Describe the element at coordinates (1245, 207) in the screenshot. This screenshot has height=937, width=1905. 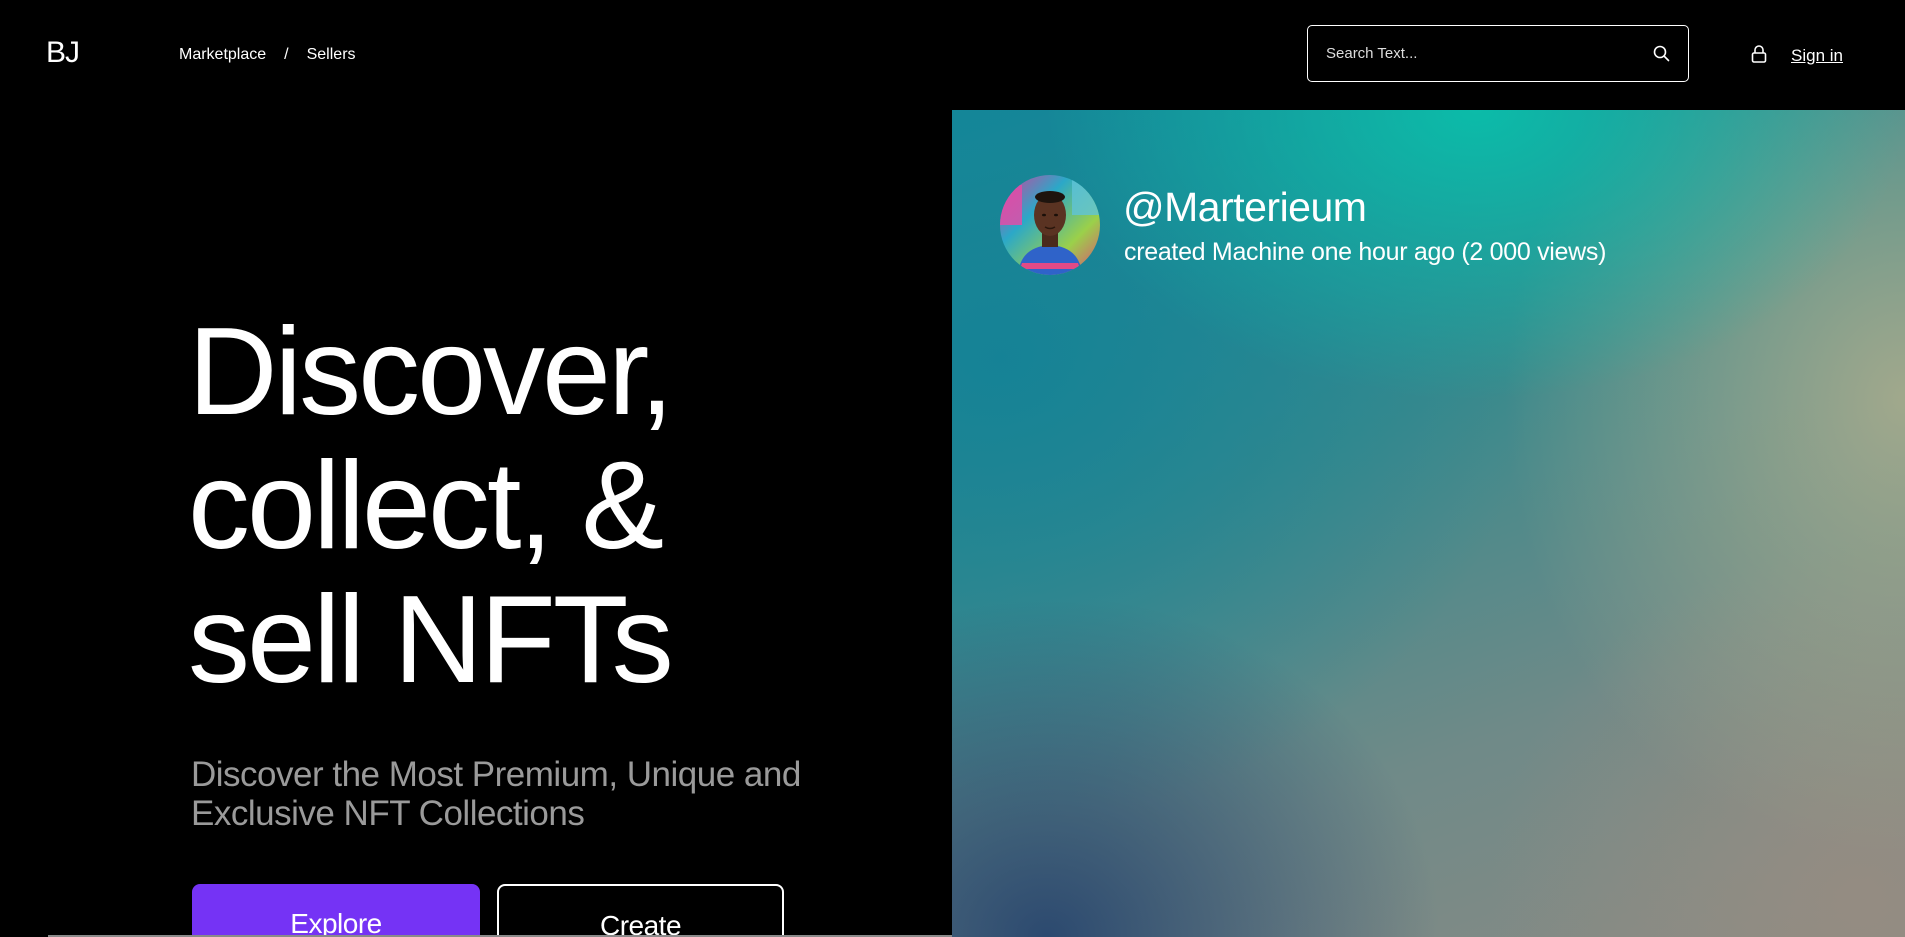
I see `creator-handle: @Marterieum` at that location.